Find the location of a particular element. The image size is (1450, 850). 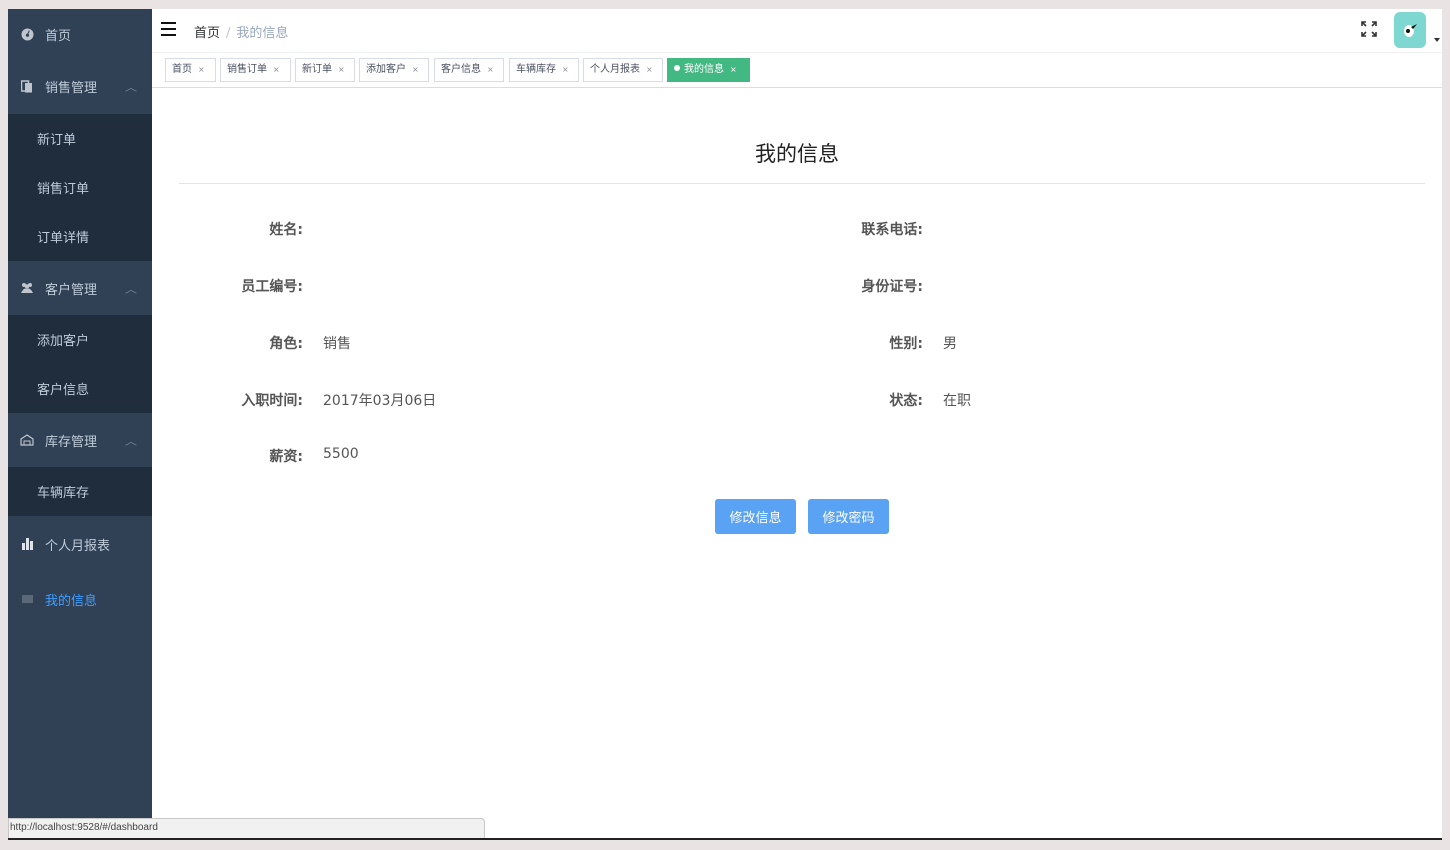

tag-vehicle-inventory: 车辆库存 × is located at coordinates (544, 70).